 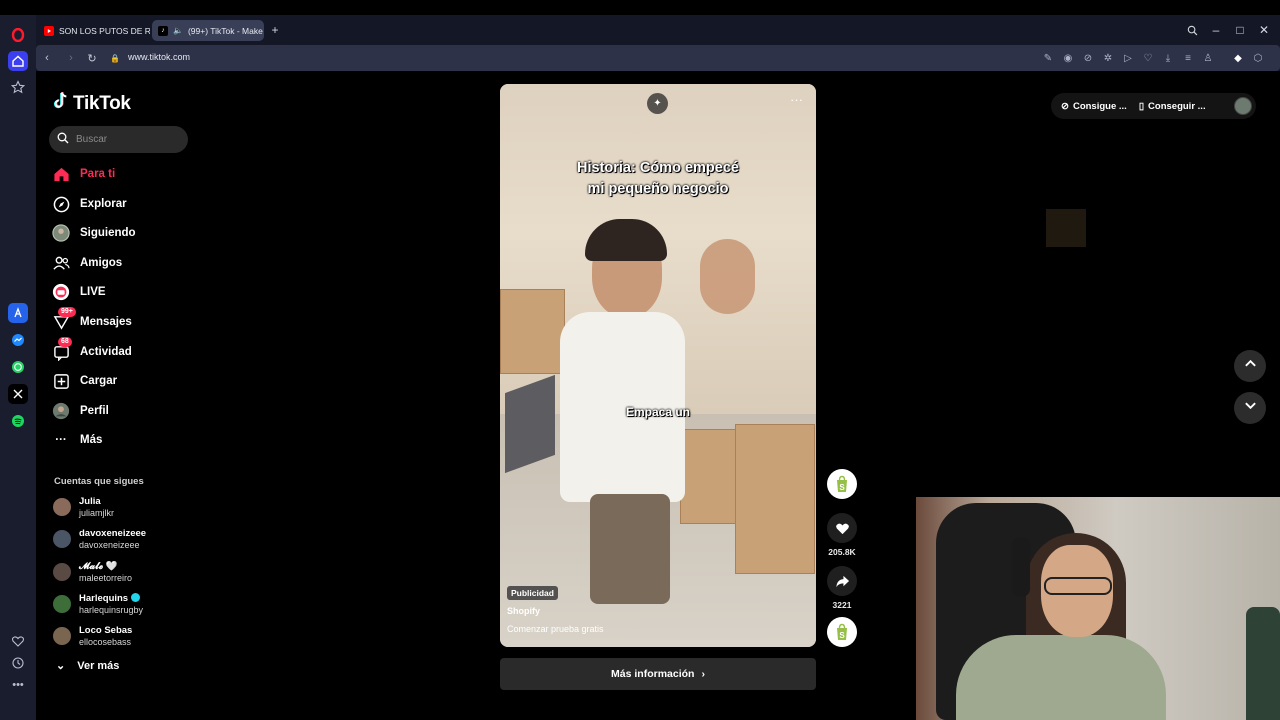 What do you see at coordinates (18, 313) in the screenshot?
I see `app-store-icon` at bounding box center [18, 313].